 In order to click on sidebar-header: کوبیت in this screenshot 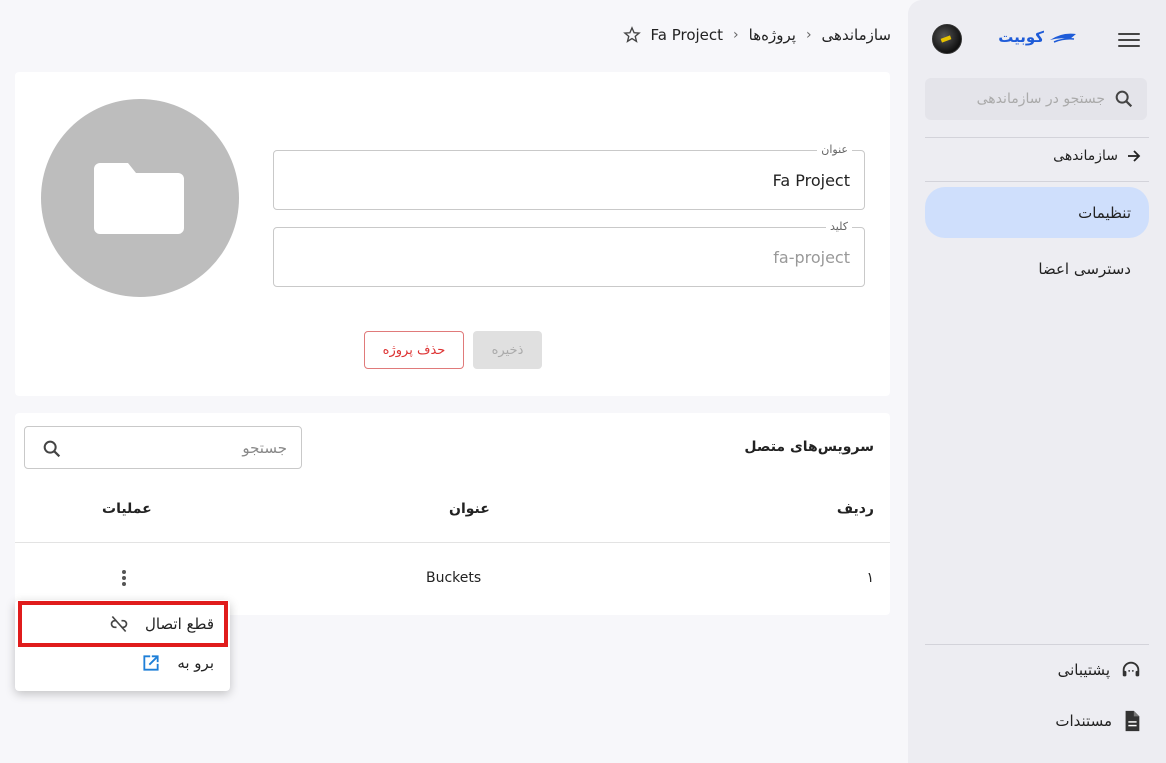, I will do `click(1037, 40)`.